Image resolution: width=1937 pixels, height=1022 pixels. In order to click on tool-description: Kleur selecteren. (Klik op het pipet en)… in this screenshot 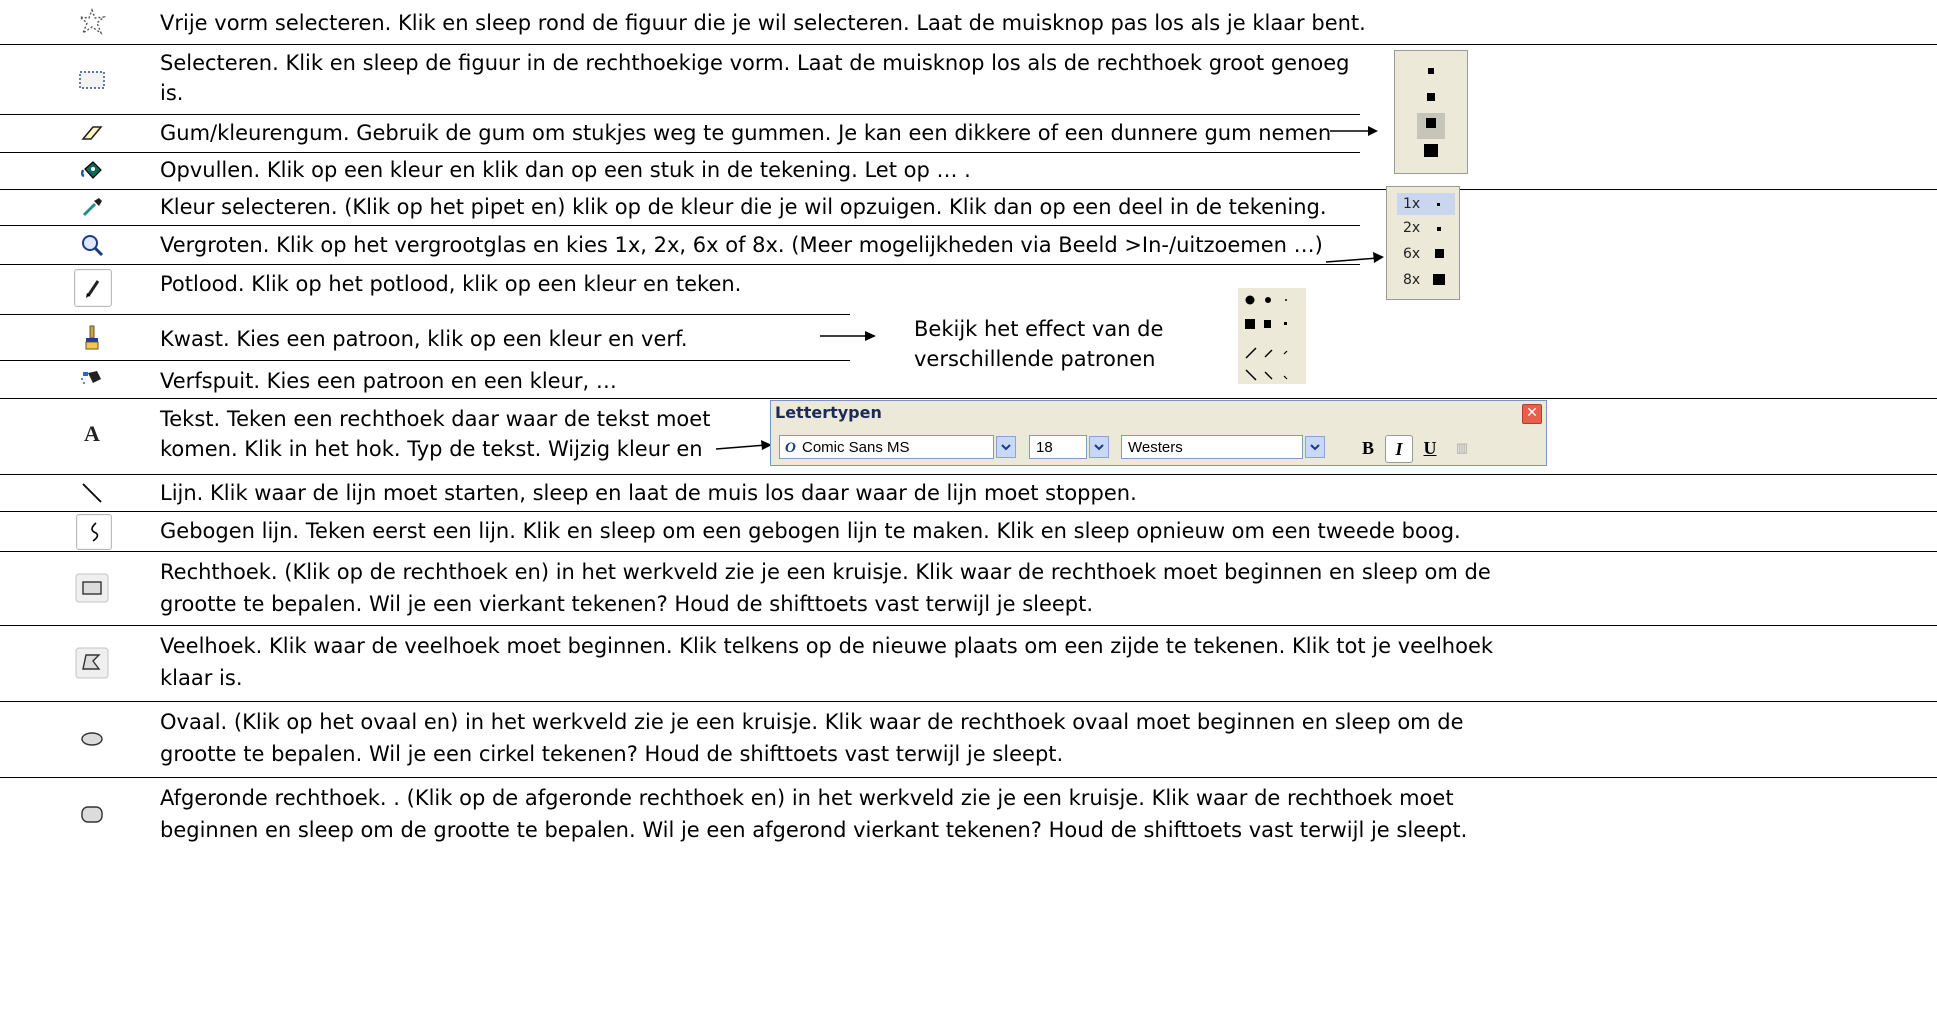, I will do `click(743, 207)`.